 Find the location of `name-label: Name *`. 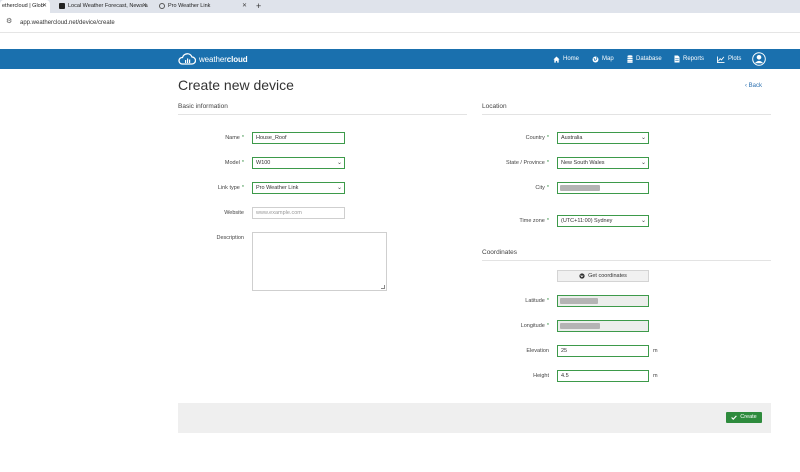

name-label: Name * is located at coordinates (234, 138).